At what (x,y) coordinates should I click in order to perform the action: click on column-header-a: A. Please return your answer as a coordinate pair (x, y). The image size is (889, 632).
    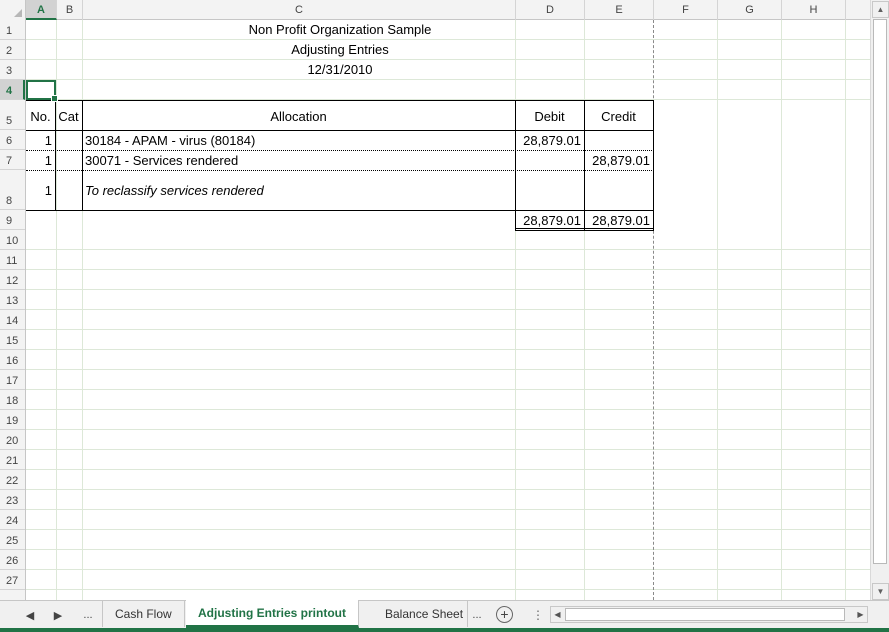
    Looking at the image, I should click on (41, 10).